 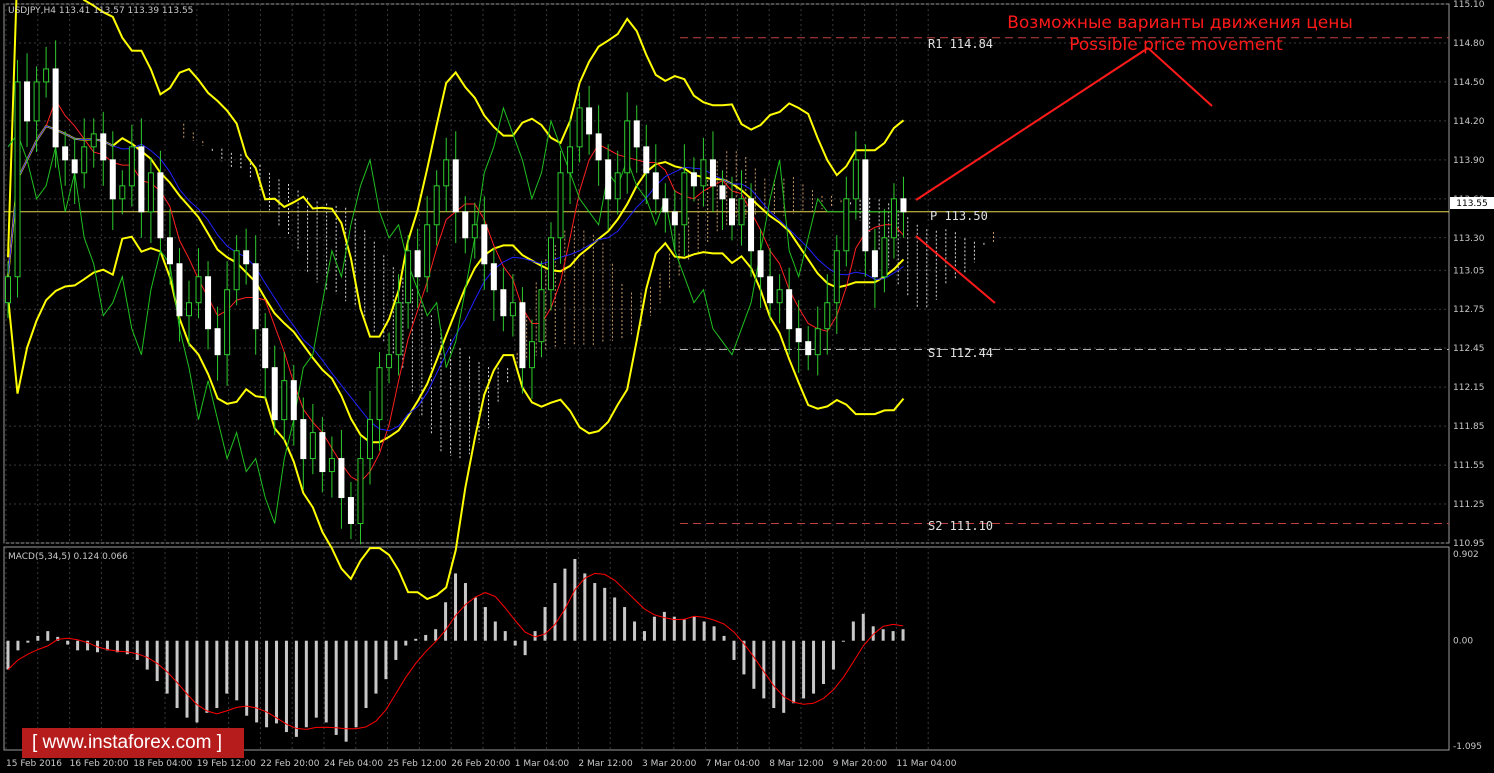 I want to click on time-tick: 7 Mar 04:00, so click(x=733, y=764).